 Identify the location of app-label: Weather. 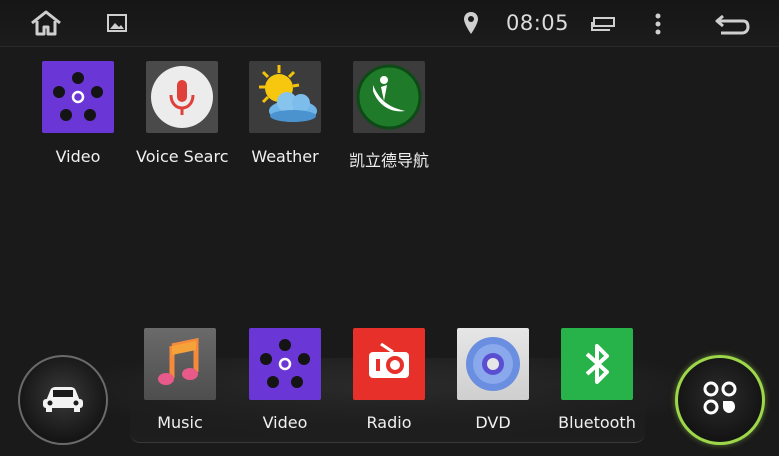
(285, 156).